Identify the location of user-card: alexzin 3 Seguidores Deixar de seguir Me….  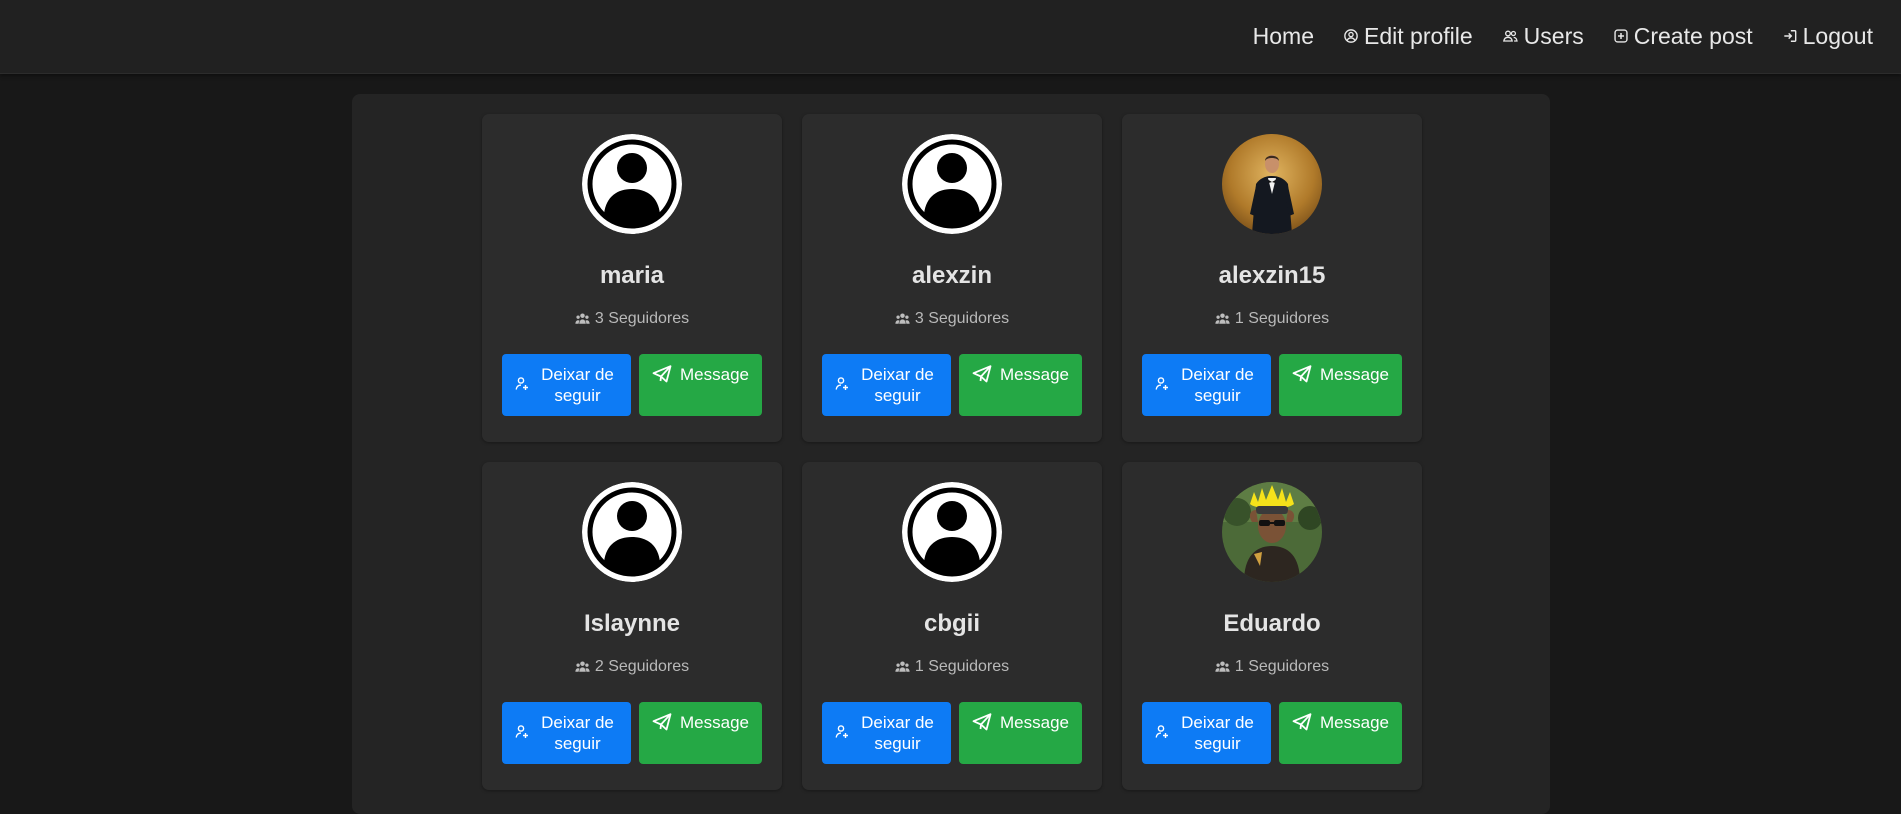
(952, 278).